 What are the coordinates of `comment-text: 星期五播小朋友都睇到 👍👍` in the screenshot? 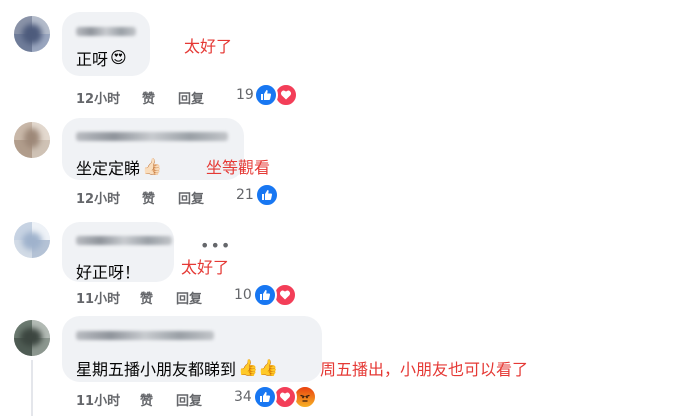 It's located at (177, 368).